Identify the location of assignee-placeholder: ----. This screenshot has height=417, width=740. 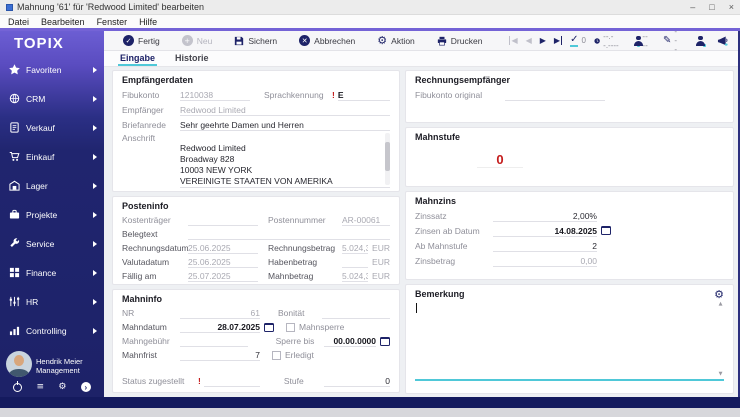
(645, 40).